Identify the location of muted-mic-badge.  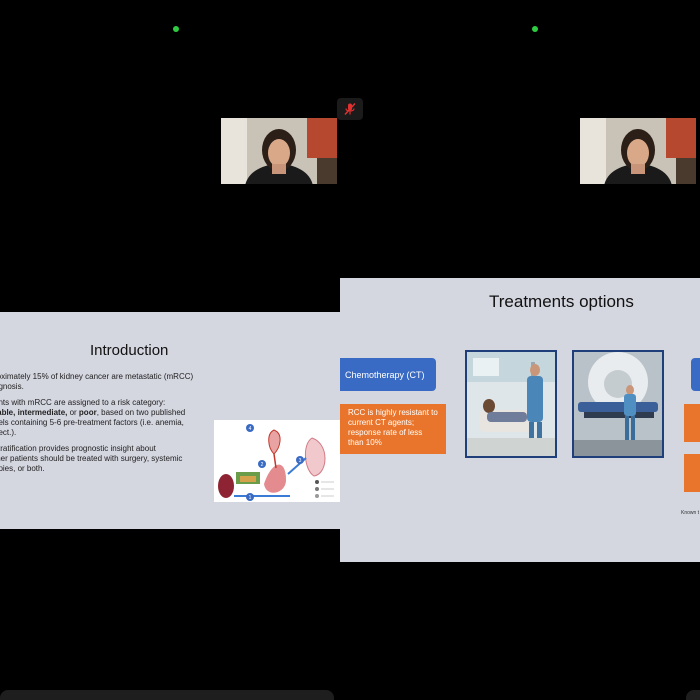
(350, 109).